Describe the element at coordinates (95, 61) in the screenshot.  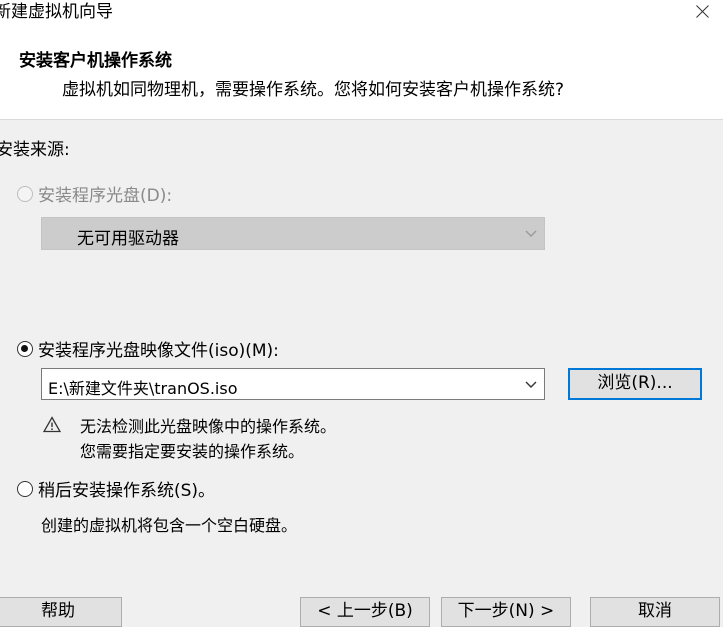
I see `page-title: 安装客户机操作系统` at that location.